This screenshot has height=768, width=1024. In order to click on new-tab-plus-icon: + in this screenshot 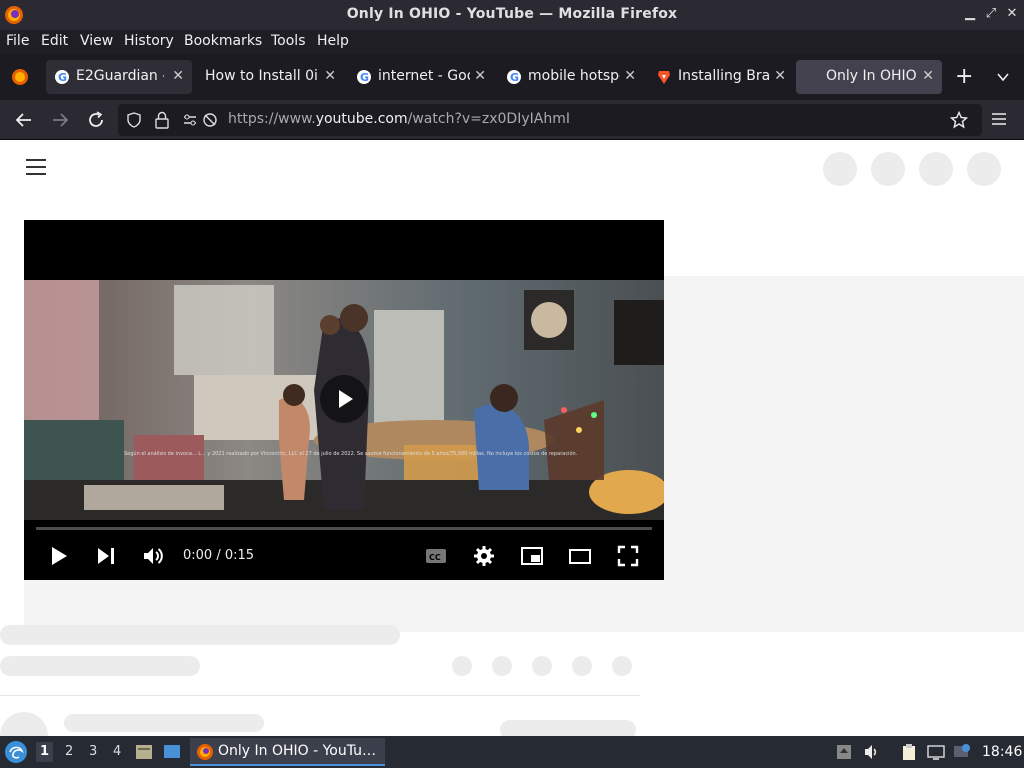, I will do `click(964, 76)`.